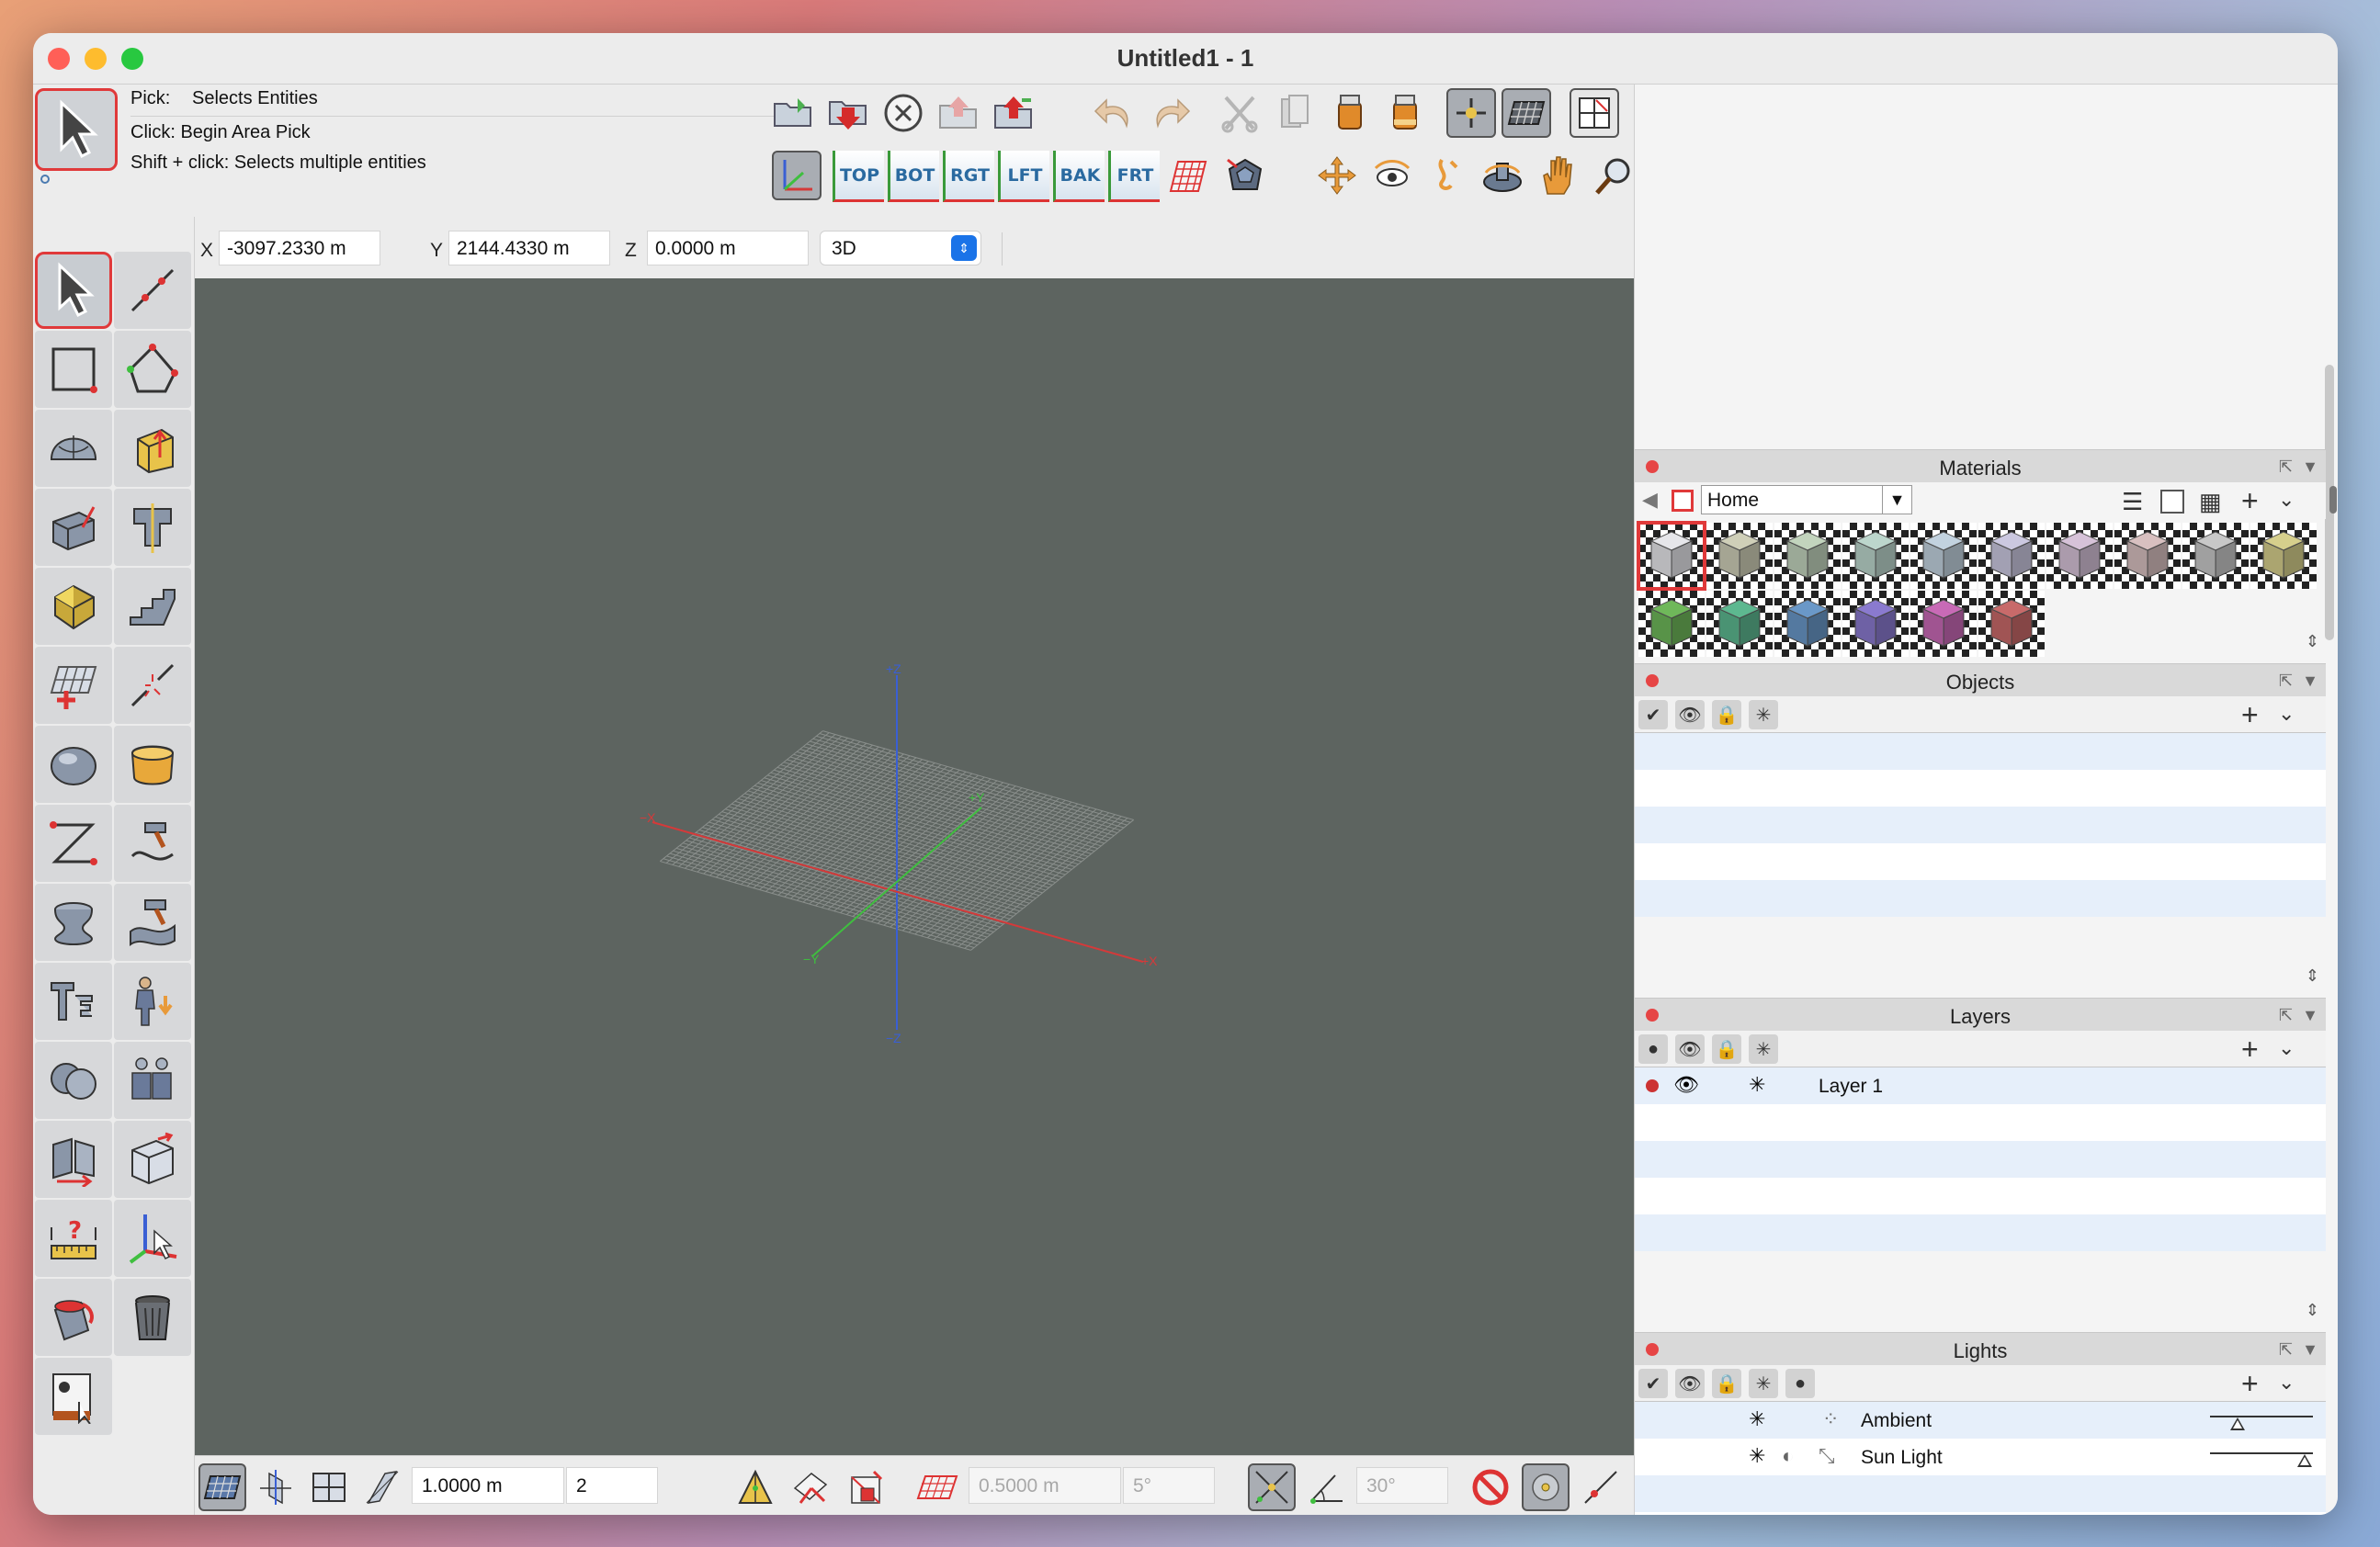 This screenshot has width=2380, height=1547. What do you see at coordinates (612, 1485) in the screenshot?
I see `grid-subdivision-field: 2` at bounding box center [612, 1485].